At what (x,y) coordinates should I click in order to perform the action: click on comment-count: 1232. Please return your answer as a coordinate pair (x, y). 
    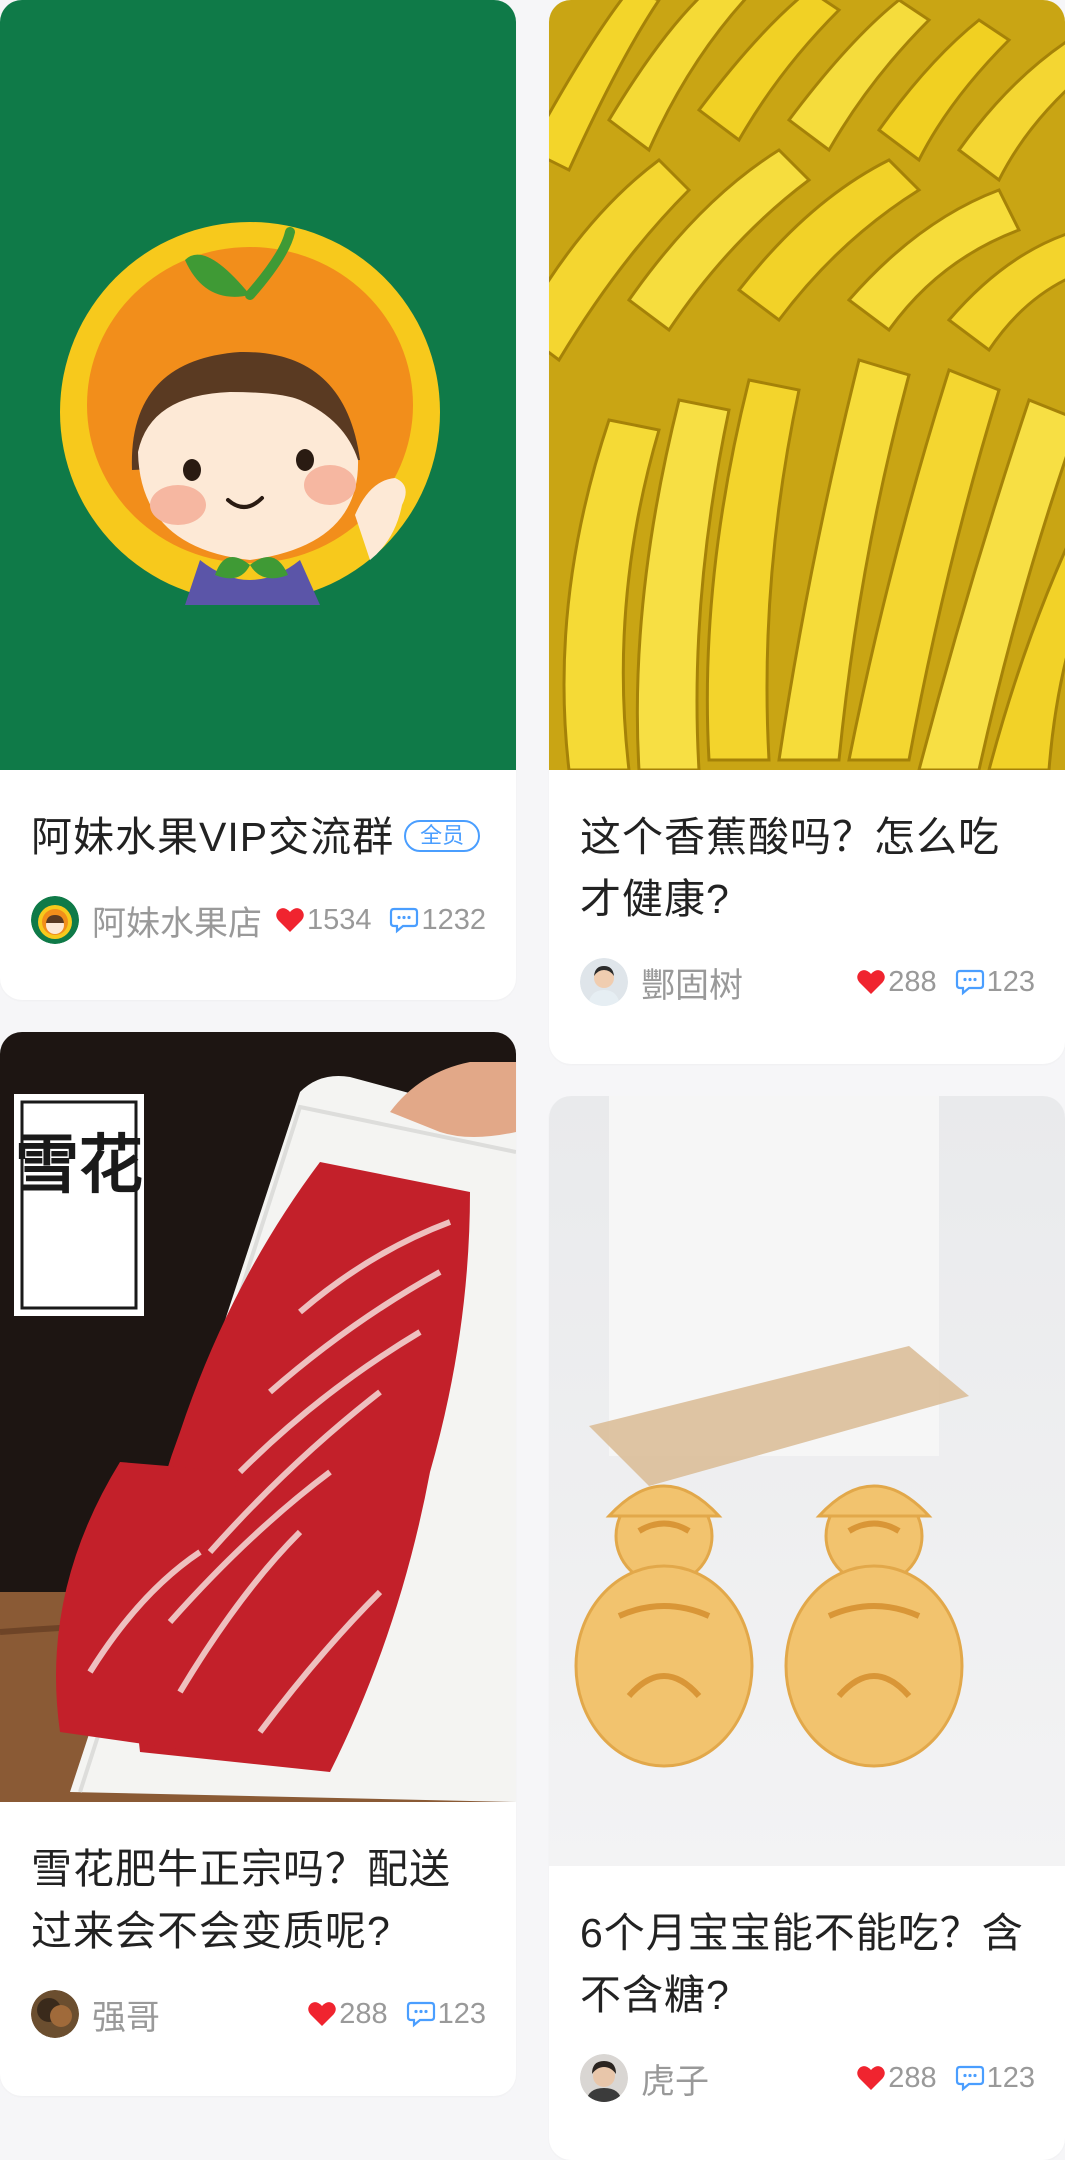
    Looking at the image, I should click on (437, 920).